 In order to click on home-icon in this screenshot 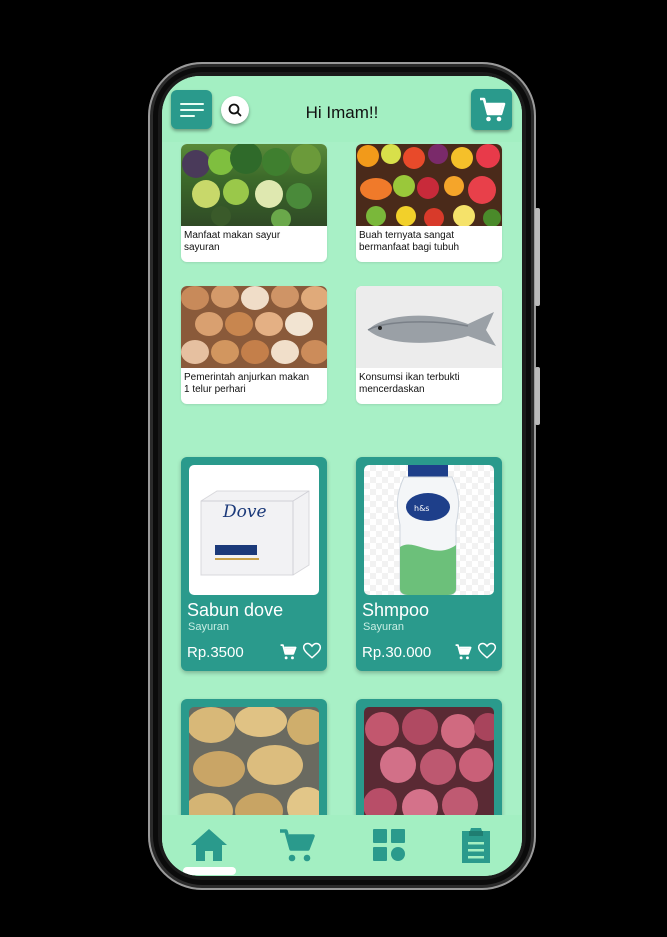, I will do `click(209, 845)`.